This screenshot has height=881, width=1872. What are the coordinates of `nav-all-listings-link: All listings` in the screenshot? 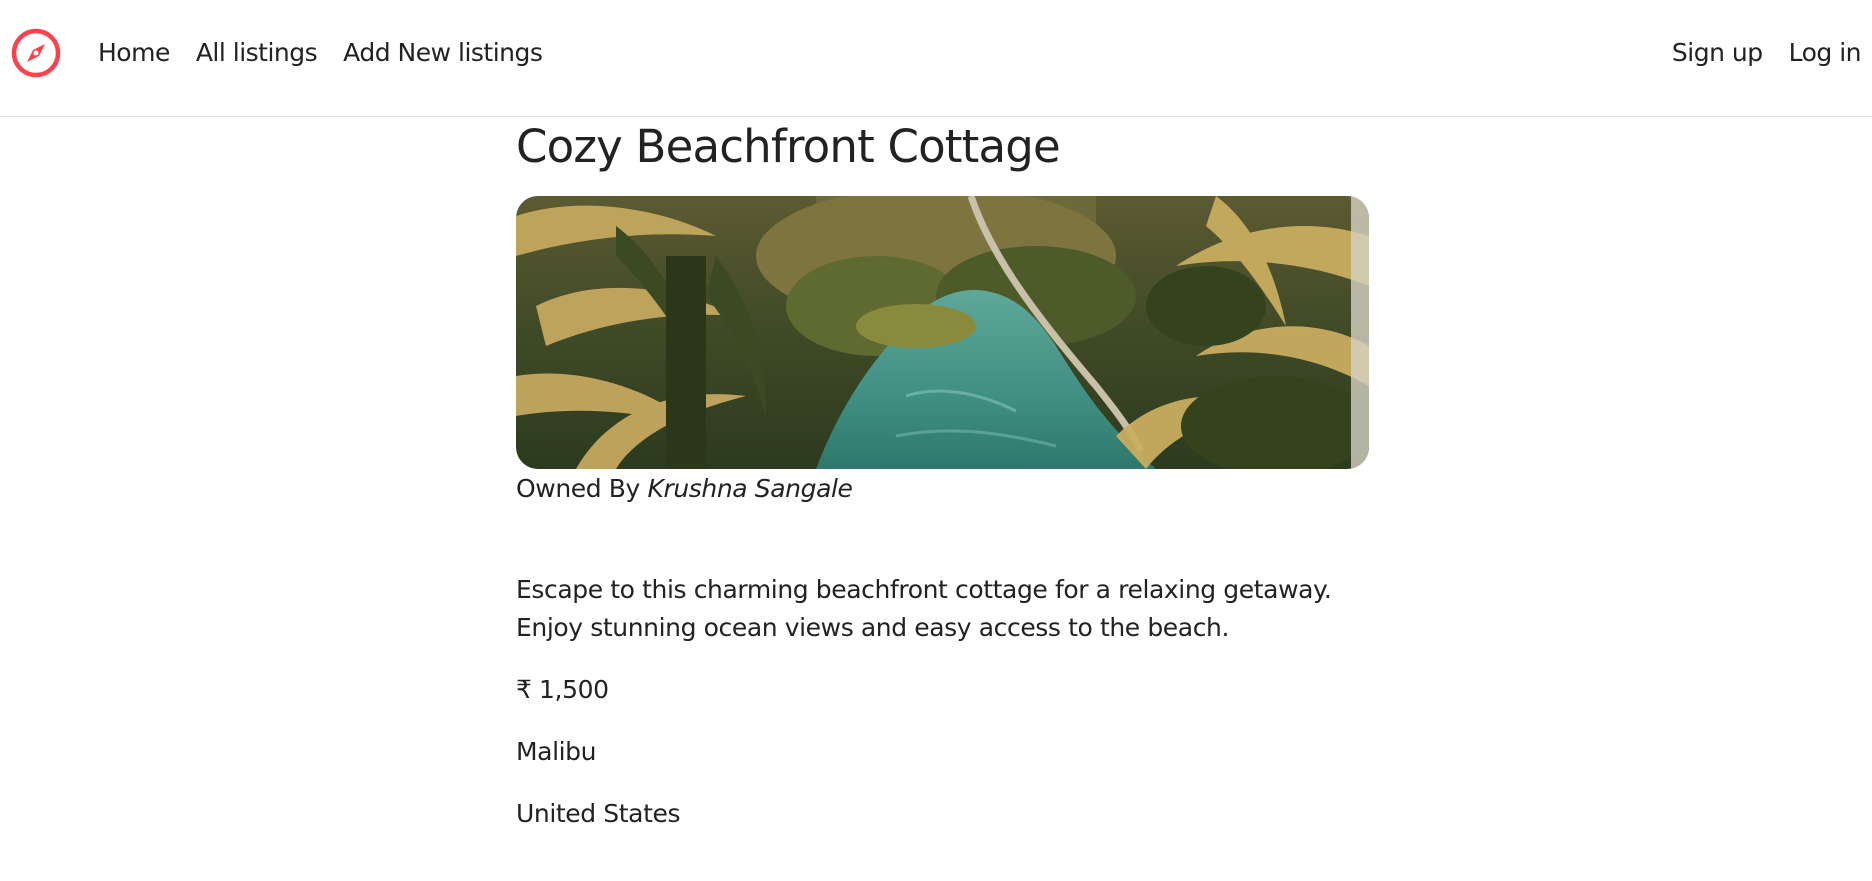 It's located at (257, 52).